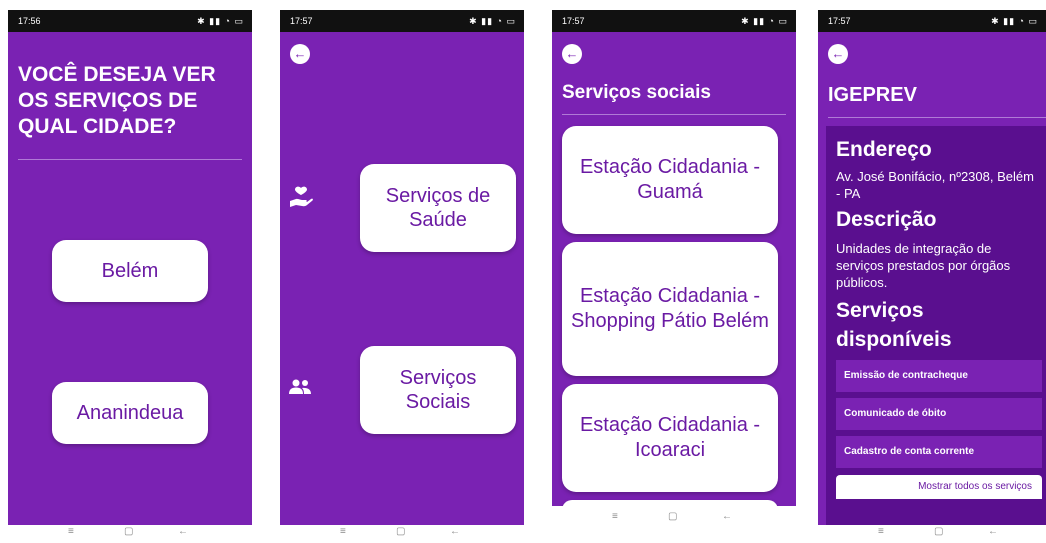 Image resolution: width=1046 pixels, height=543 pixels. Describe the element at coordinates (636, 92) in the screenshot. I see `page-title: Serviços sociais` at that location.